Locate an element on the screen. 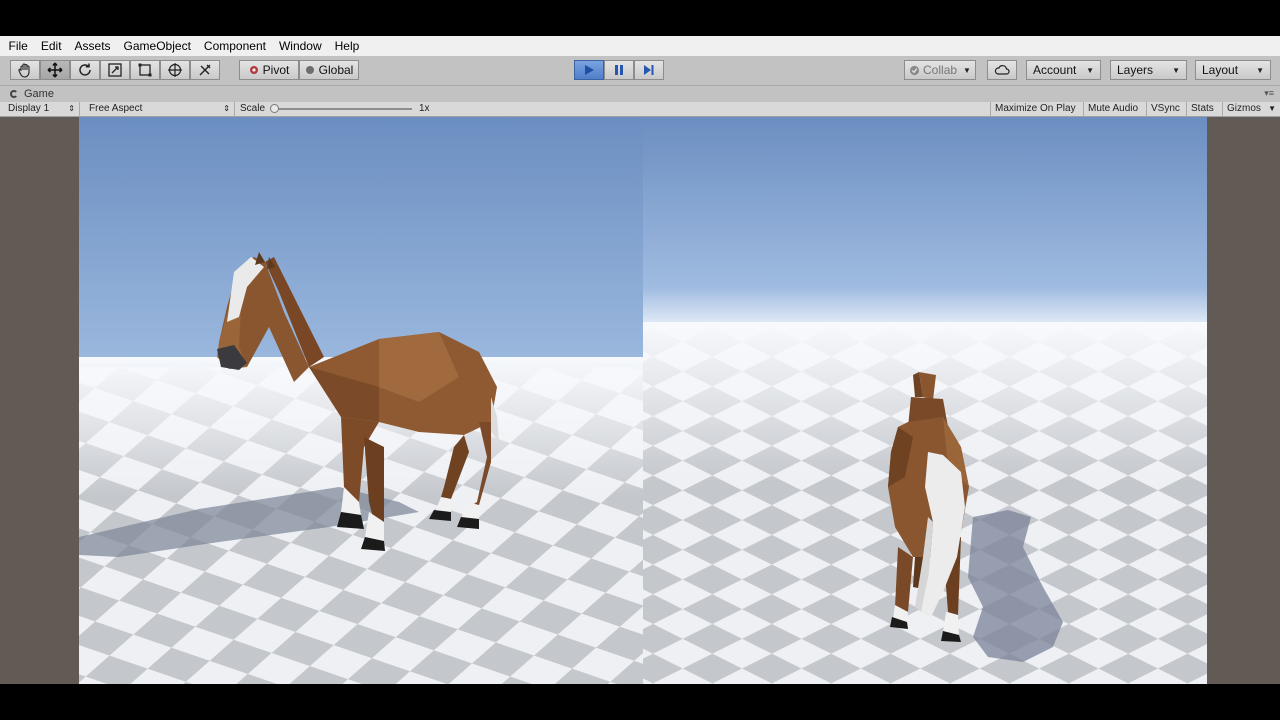 Image resolution: width=1280 pixels, height=720 pixels. layout-dropdown: Layout ▼ is located at coordinates (1233, 70).